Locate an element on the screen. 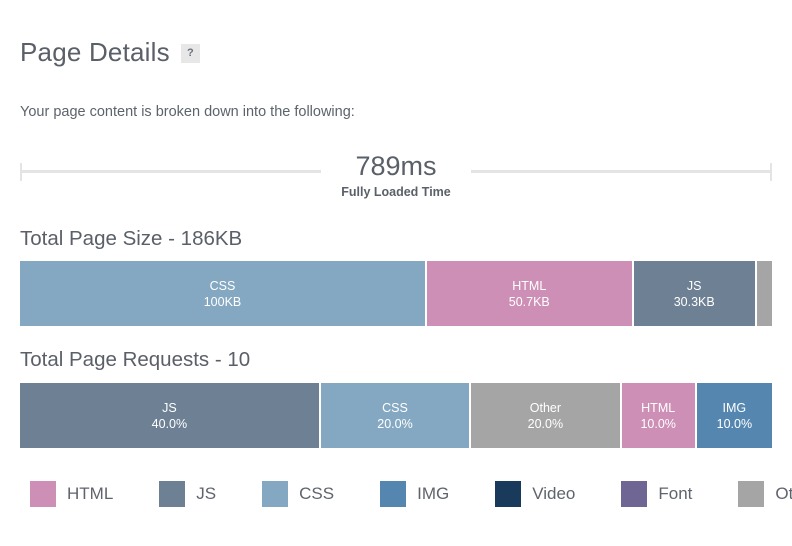 Image resolution: width=792 pixels, height=546 pixels. fully-loaded-time-value: 789ms is located at coordinates (396, 165).